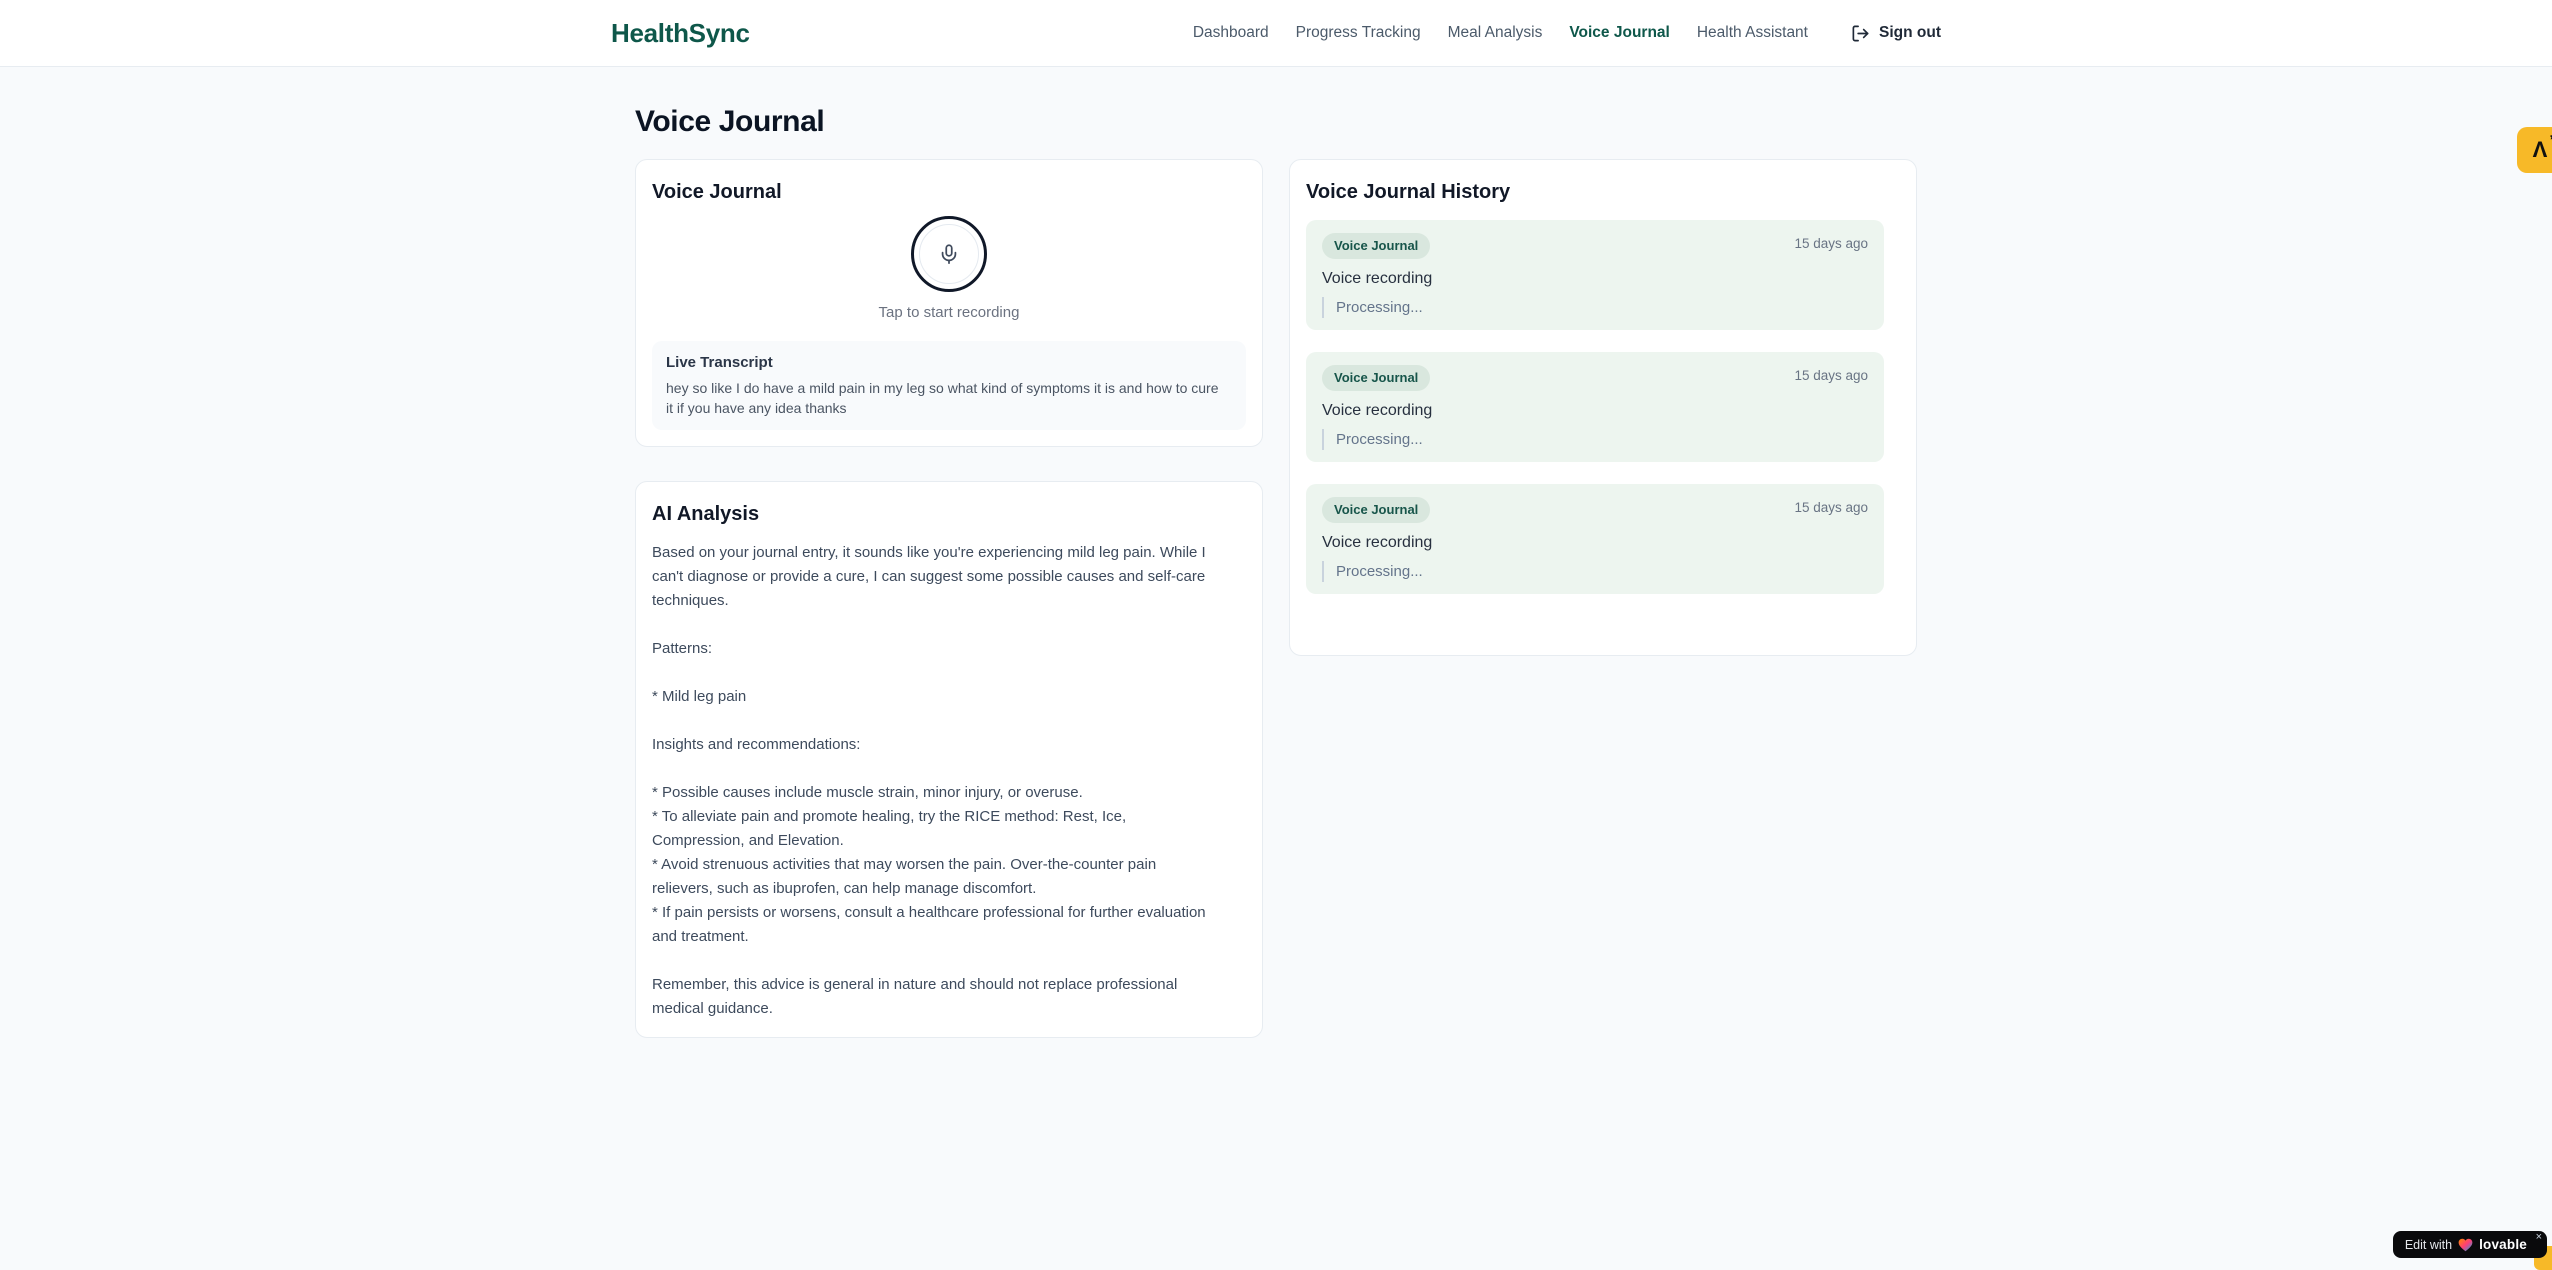 The height and width of the screenshot is (1270, 2552). I want to click on sign-out-button: Sign out, so click(1896, 33).